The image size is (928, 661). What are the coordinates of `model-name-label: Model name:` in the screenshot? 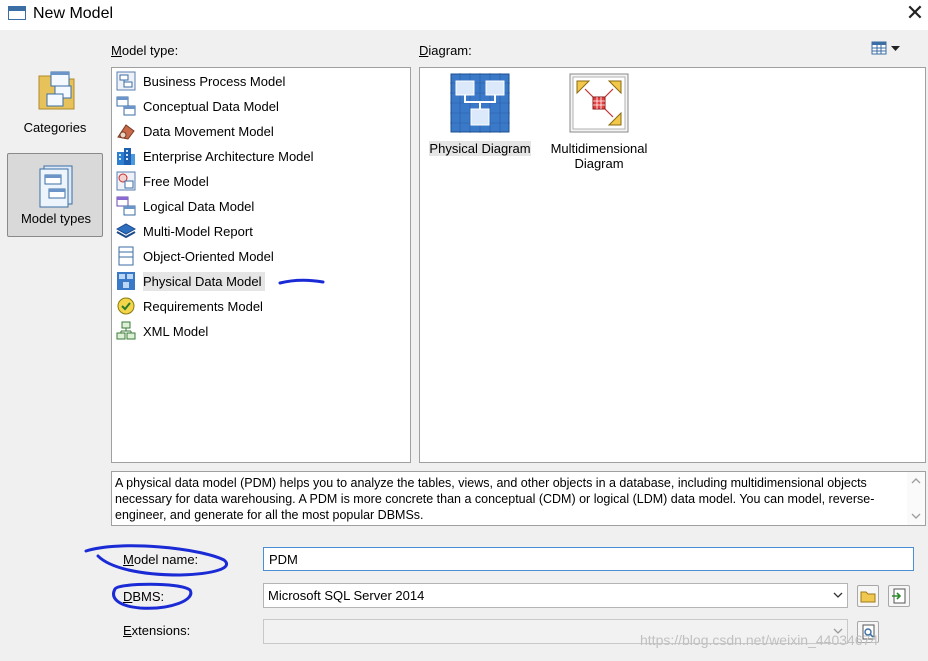 It's located at (161, 559).